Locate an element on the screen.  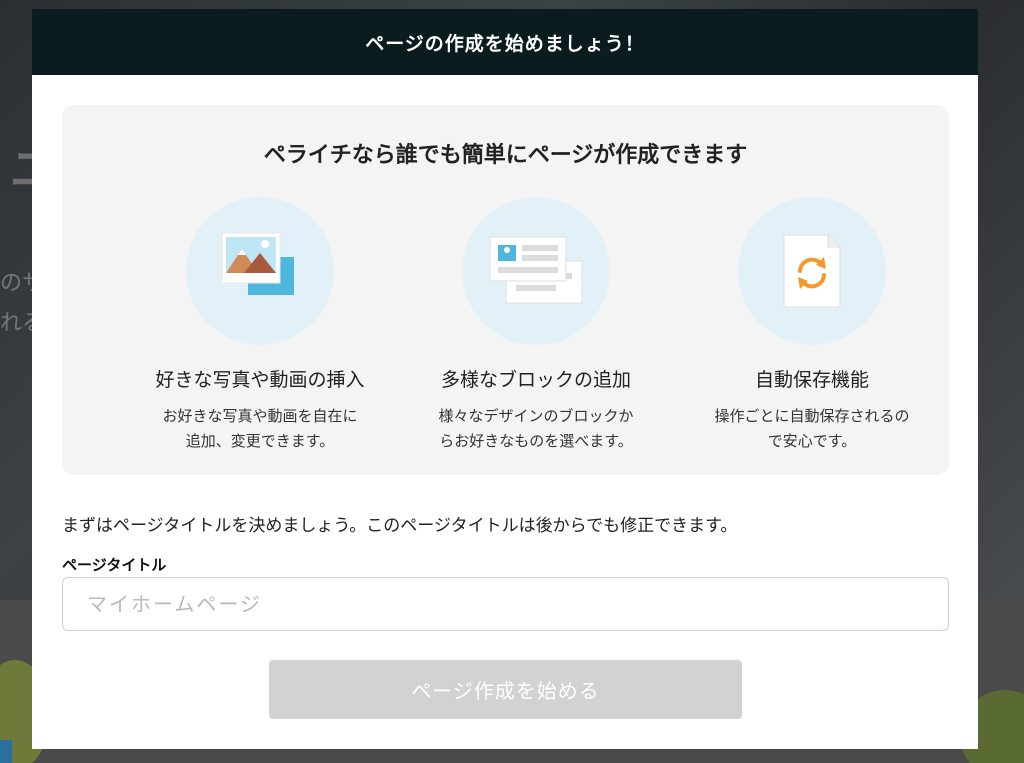
feature-name: 自動保存機能 is located at coordinates (811, 380).